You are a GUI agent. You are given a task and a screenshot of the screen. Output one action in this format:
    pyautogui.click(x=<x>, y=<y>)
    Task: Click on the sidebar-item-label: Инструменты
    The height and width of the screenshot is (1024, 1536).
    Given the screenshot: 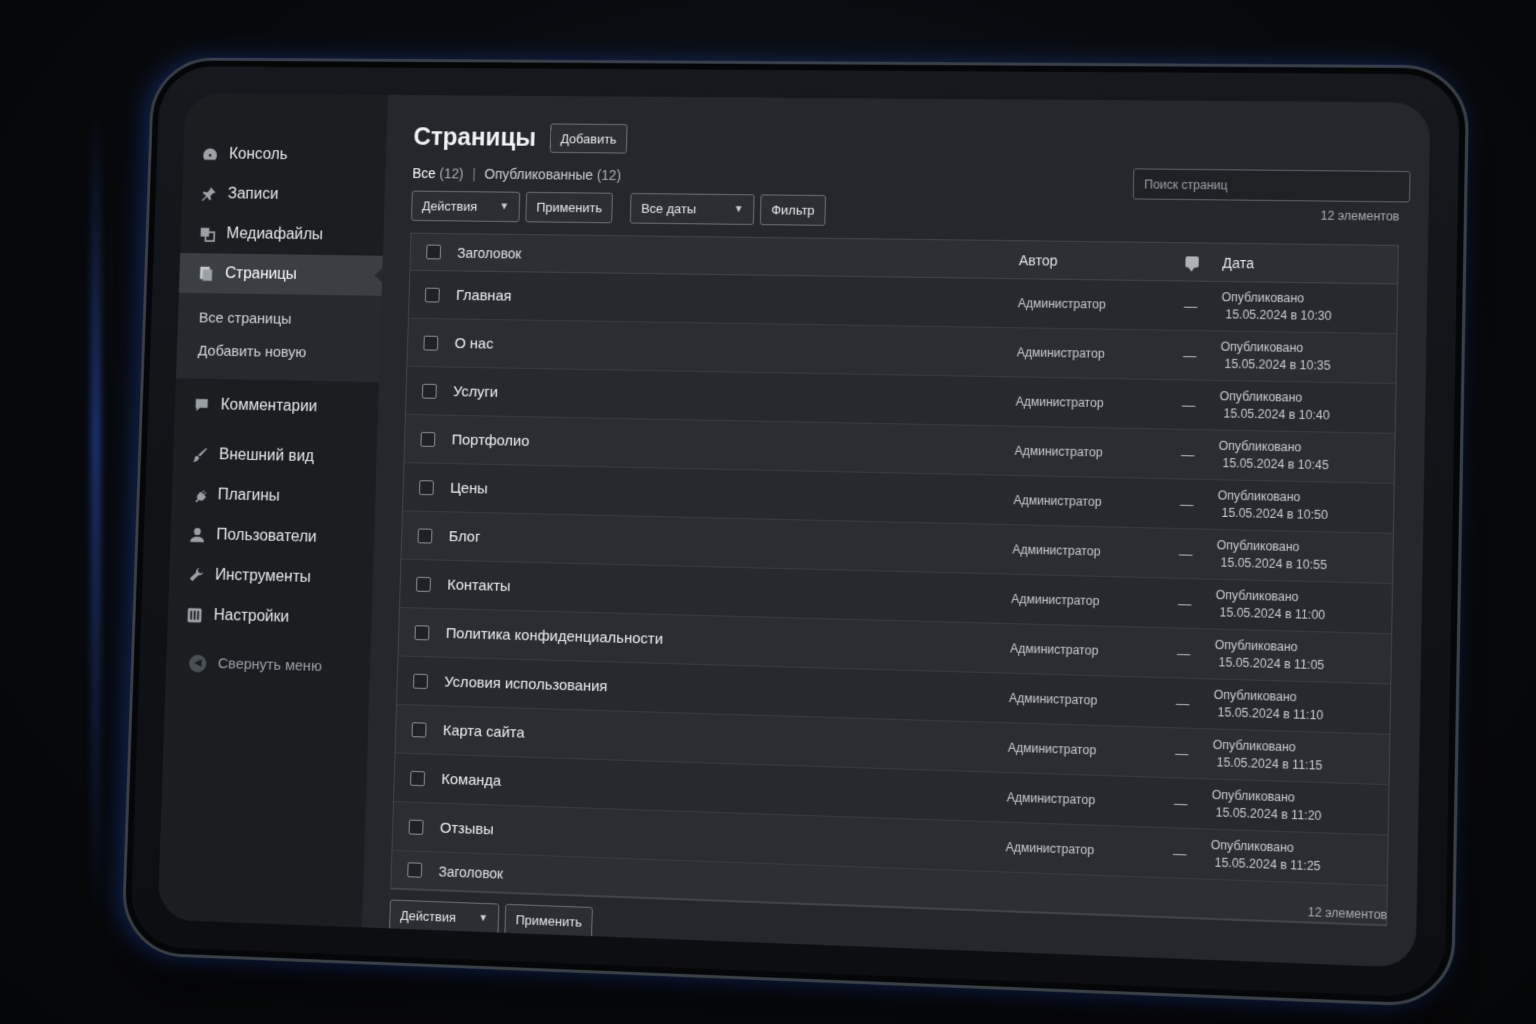 What is the action you would take?
    pyautogui.click(x=263, y=576)
    